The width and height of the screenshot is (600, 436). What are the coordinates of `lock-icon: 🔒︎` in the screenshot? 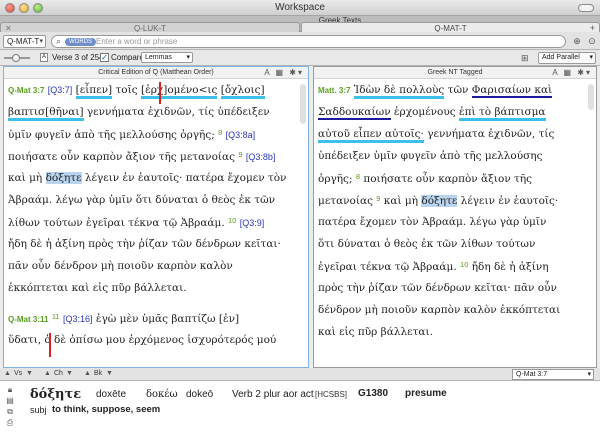 It's located at (10, 389).